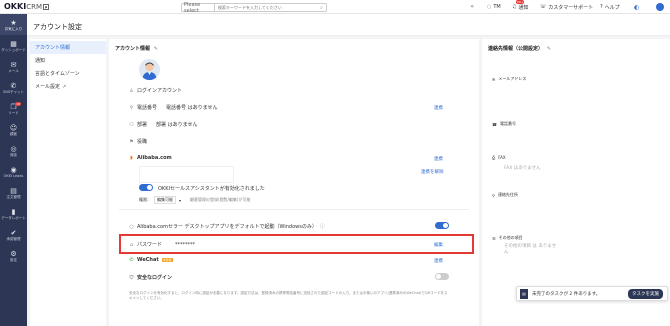 This screenshot has height=326, width=670. Describe the element at coordinates (13, 213) in the screenshot. I see `sidebar-item-data: ▮ データレポート` at that location.